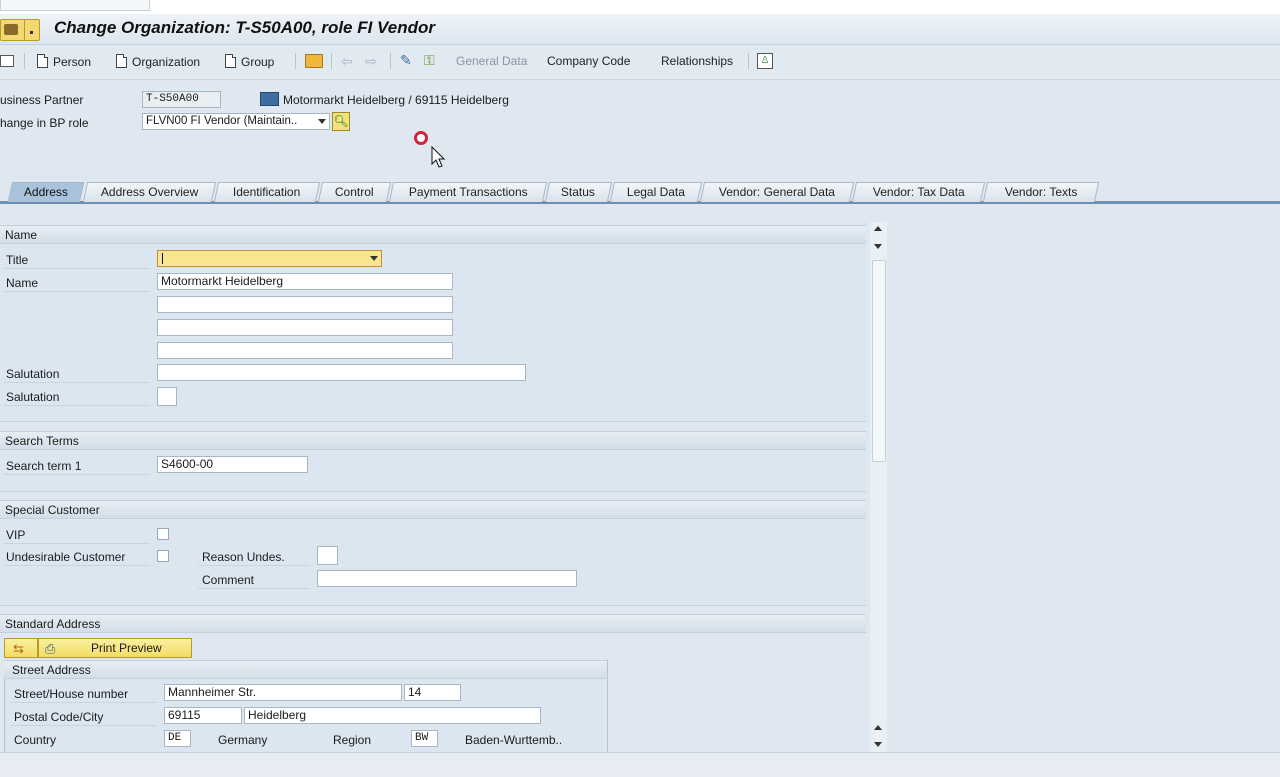  I want to click on recording-indicator-icon, so click(421, 138).